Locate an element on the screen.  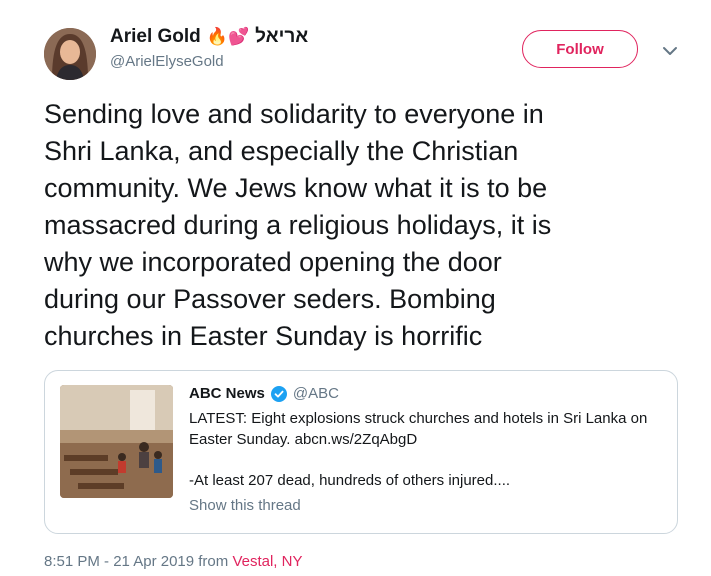
tweet-line: churches in Easter Sunday is horrific is located at coordinates (263, 336).